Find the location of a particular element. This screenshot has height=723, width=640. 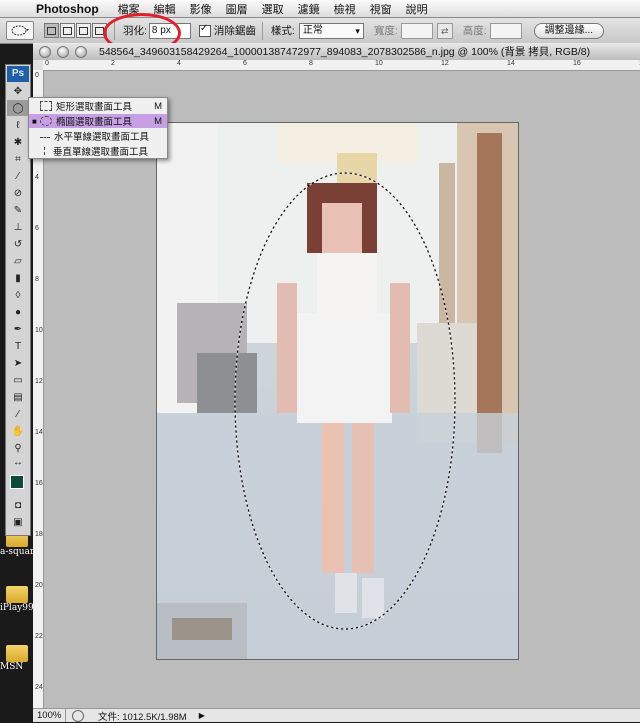

desktop-icon-label: iPlay99- is located at coordinates (18, 608).